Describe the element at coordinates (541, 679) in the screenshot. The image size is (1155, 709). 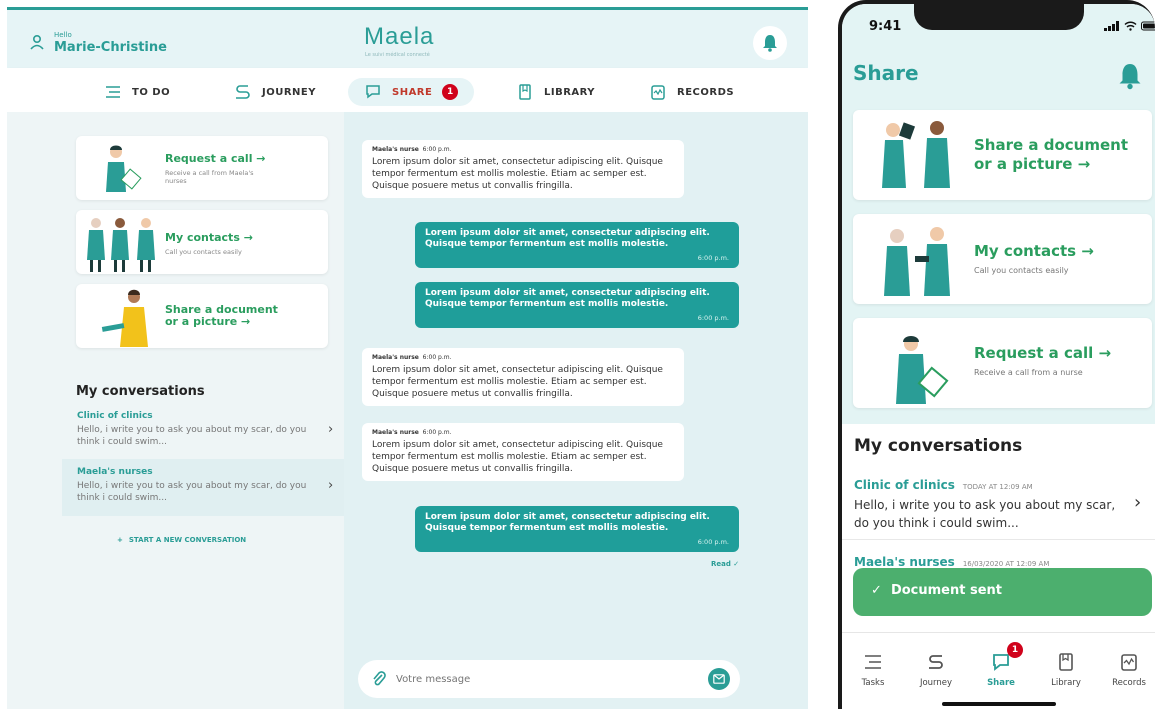
I see `message-input` at that location.